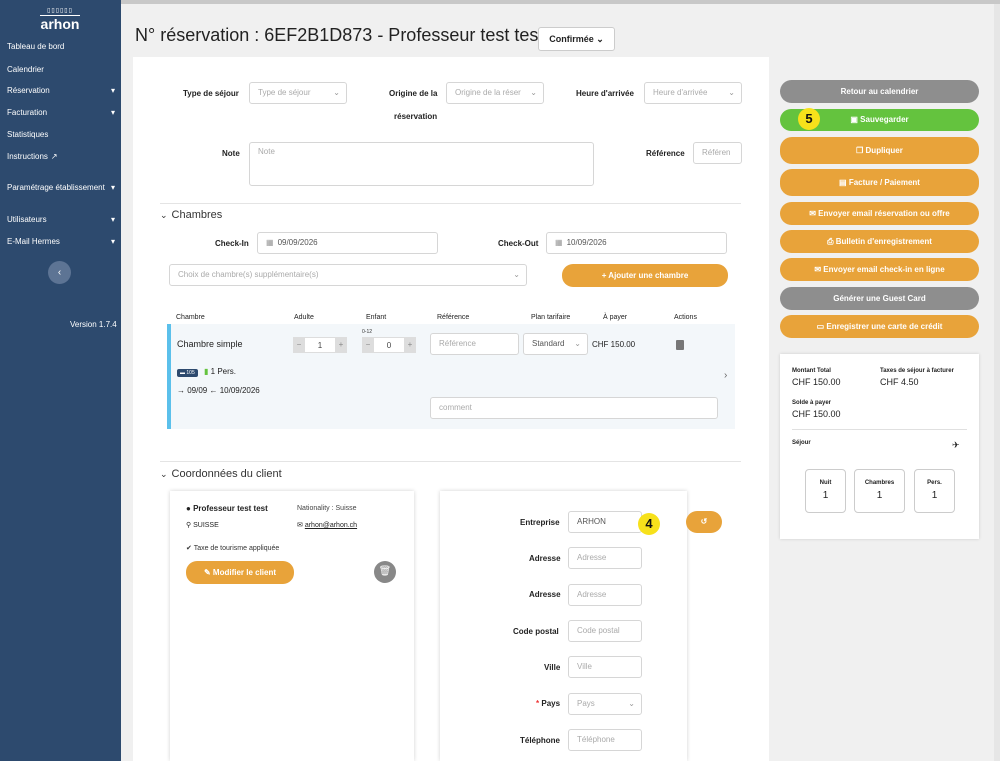 The width and height of the screenshot is (1000, 761). What do you see at coordinates (592, 557) in the screenshot?
I see `adresse-placeholder: Adresse` at bounding box center [592, 557].